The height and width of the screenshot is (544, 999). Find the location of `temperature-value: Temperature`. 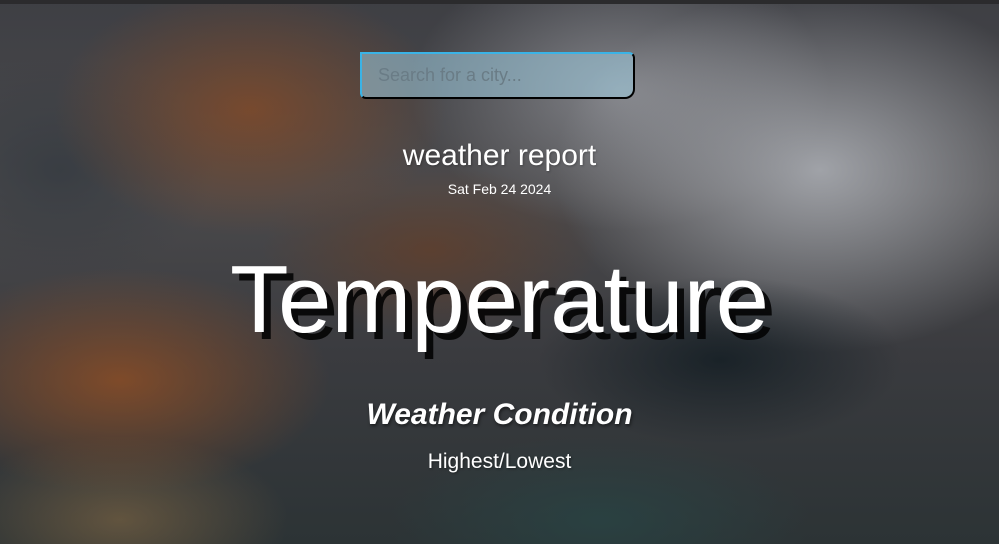

temperature-value: Temperature is located at coordinates (499, 299).